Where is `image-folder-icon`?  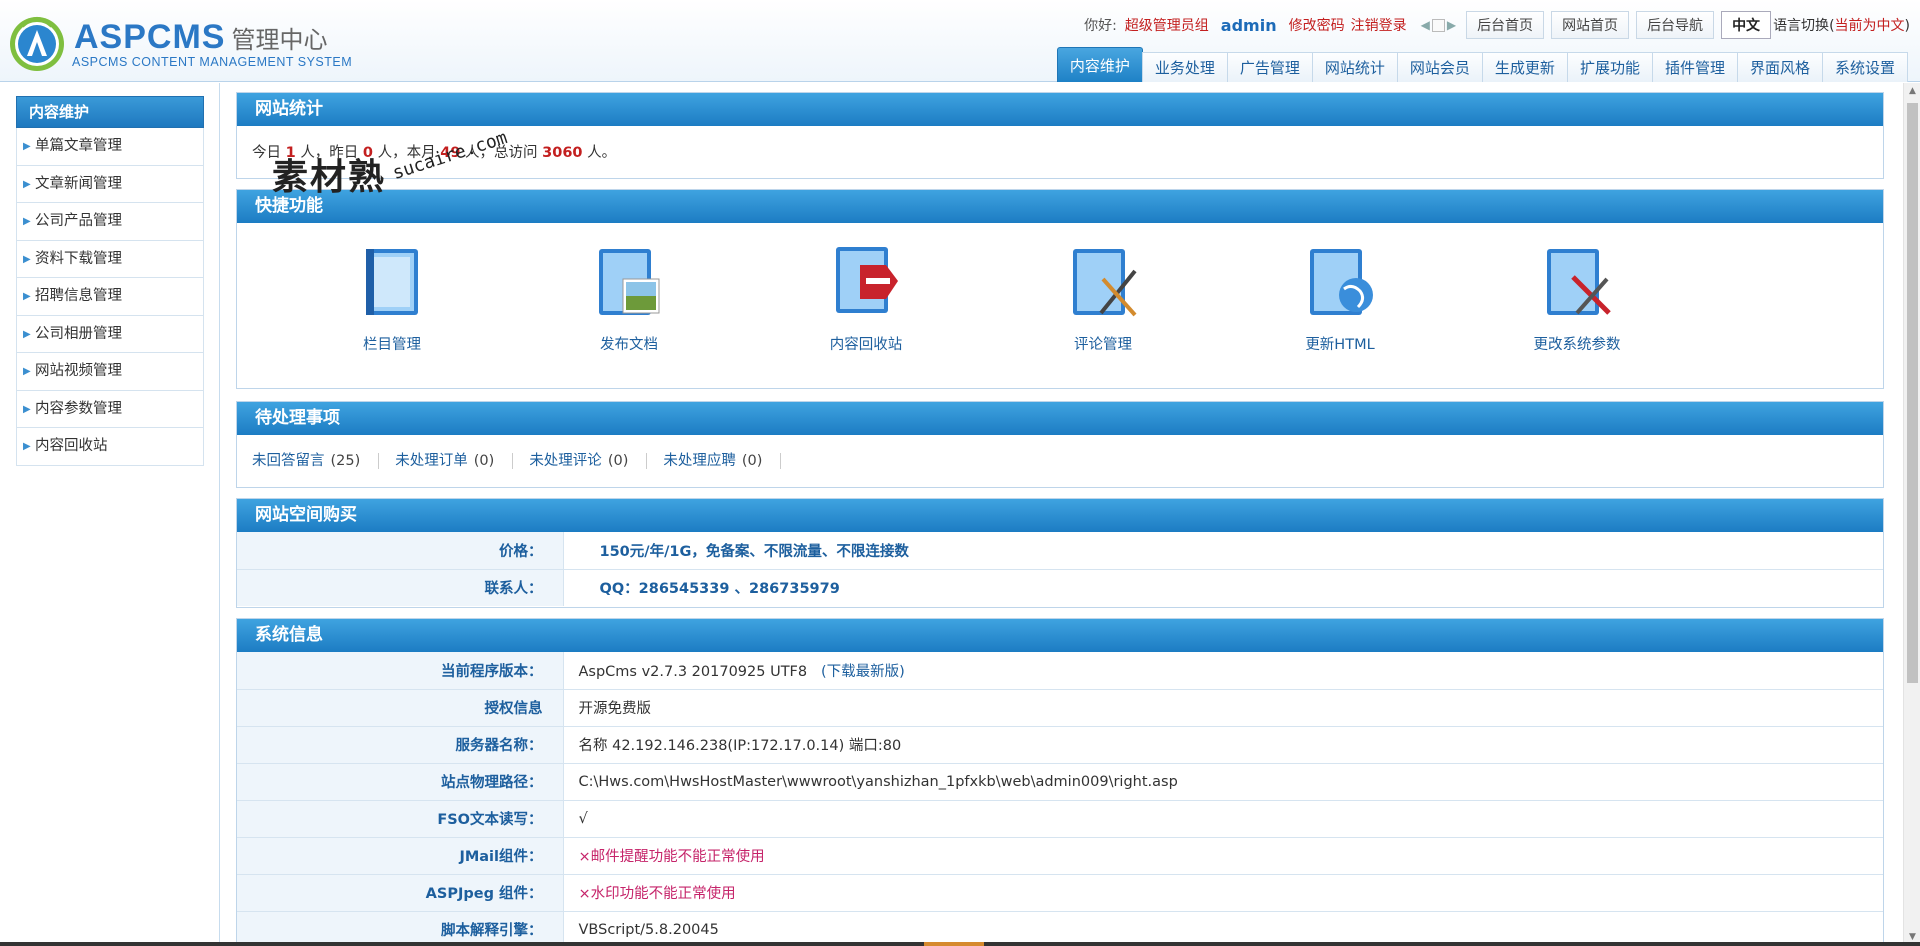 image-folder-icon is located at coordinates (629, 282).